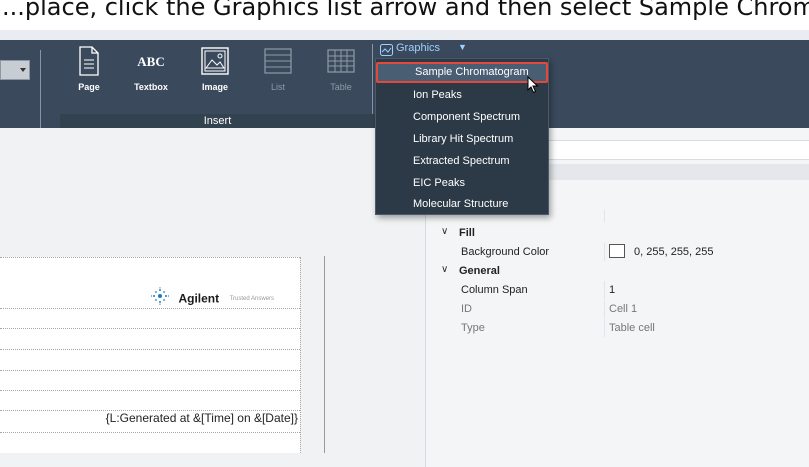  What do you see at coordinates (215, 62) in the screenshot?
I see `image-icon` at bounding box center [215, 62].